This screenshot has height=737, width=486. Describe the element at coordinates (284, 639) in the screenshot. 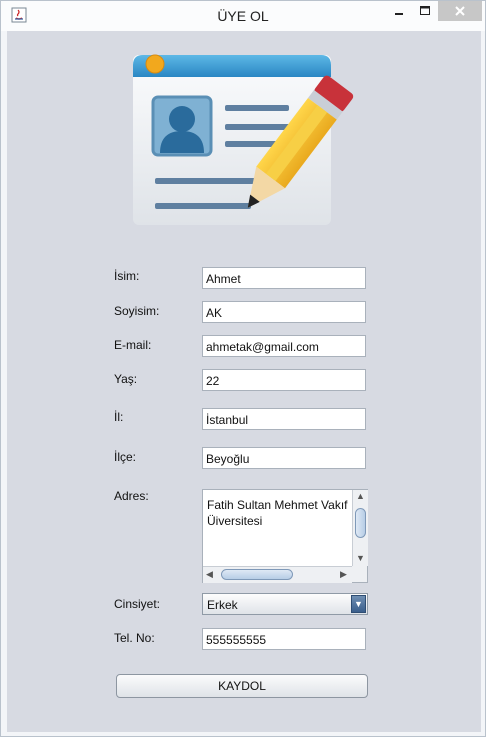

I see `phone-input: 555555555` at that location.